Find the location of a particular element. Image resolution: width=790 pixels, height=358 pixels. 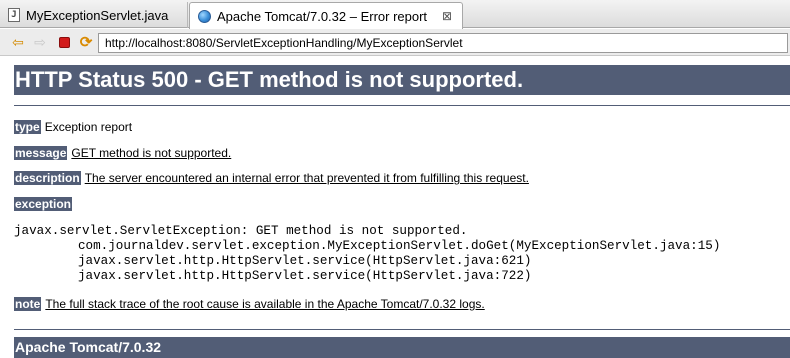

message-label: message is located at coordinates (41, 153).